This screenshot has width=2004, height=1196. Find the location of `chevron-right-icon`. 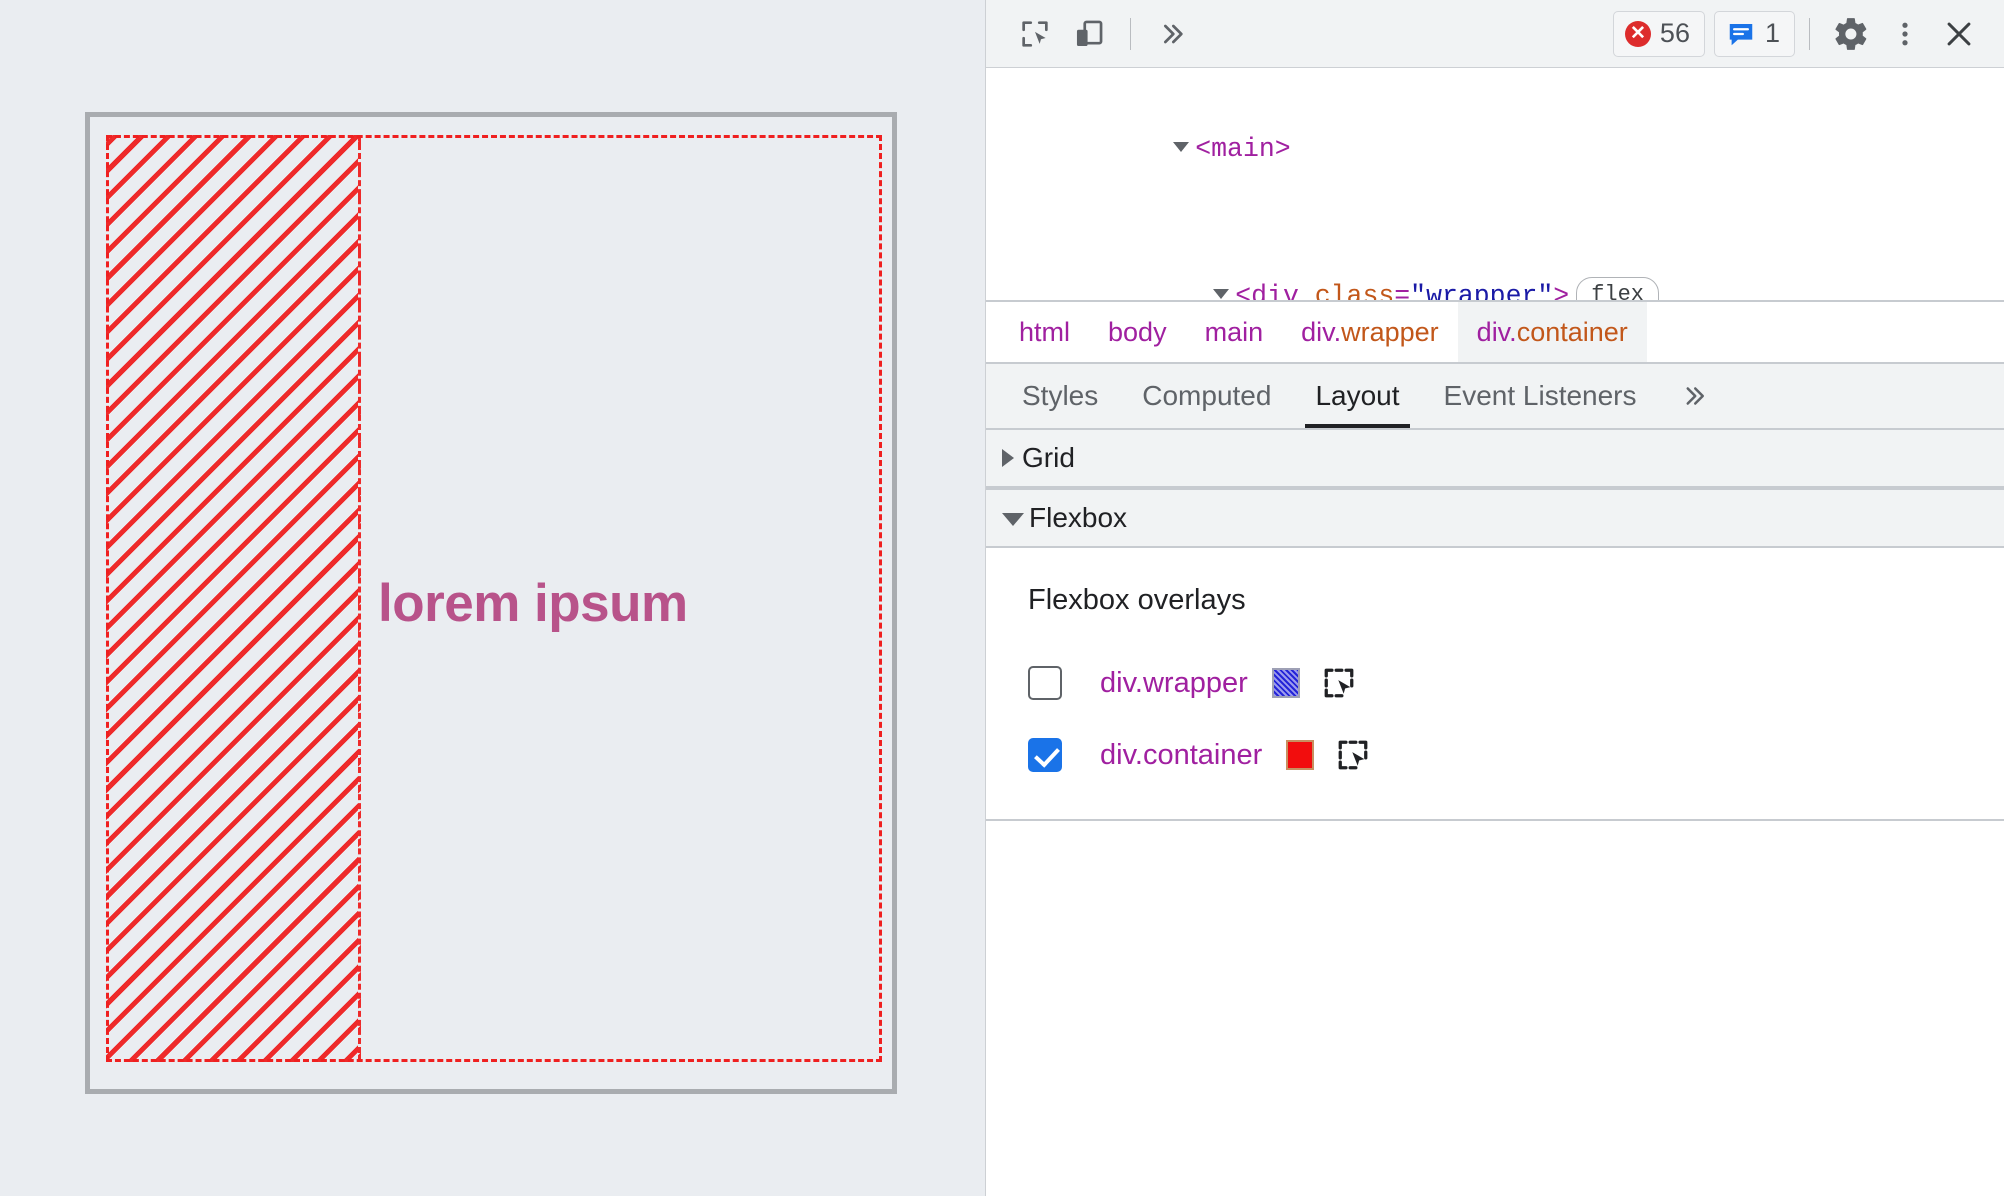

chevron-right-icon is located at coordinates (1008, 458).